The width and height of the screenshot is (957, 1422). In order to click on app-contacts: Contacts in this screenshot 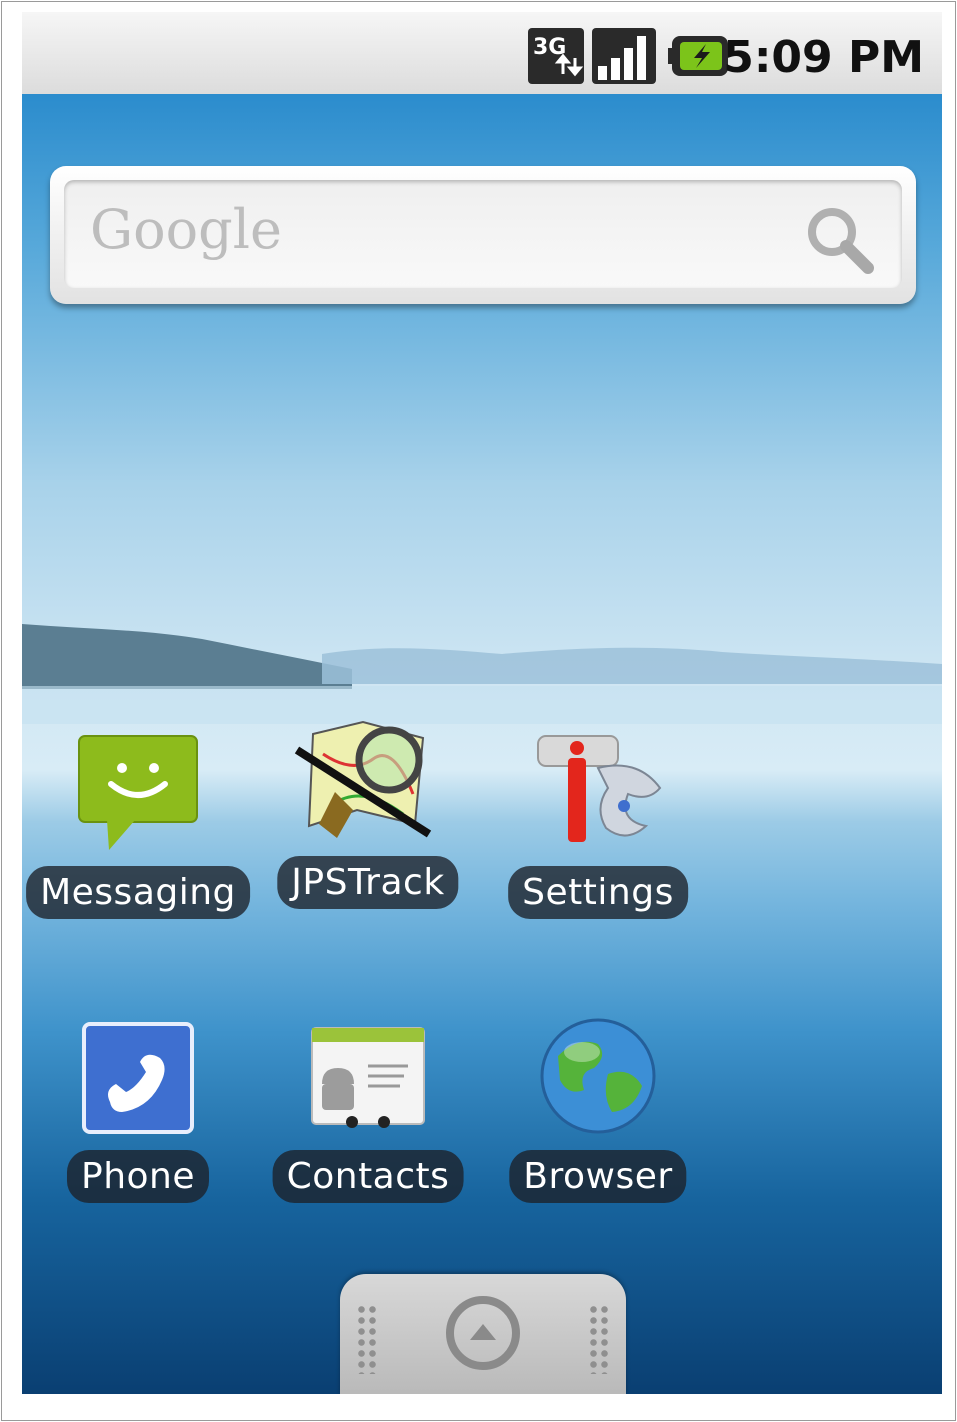, I will do `click(368, 1114)`.